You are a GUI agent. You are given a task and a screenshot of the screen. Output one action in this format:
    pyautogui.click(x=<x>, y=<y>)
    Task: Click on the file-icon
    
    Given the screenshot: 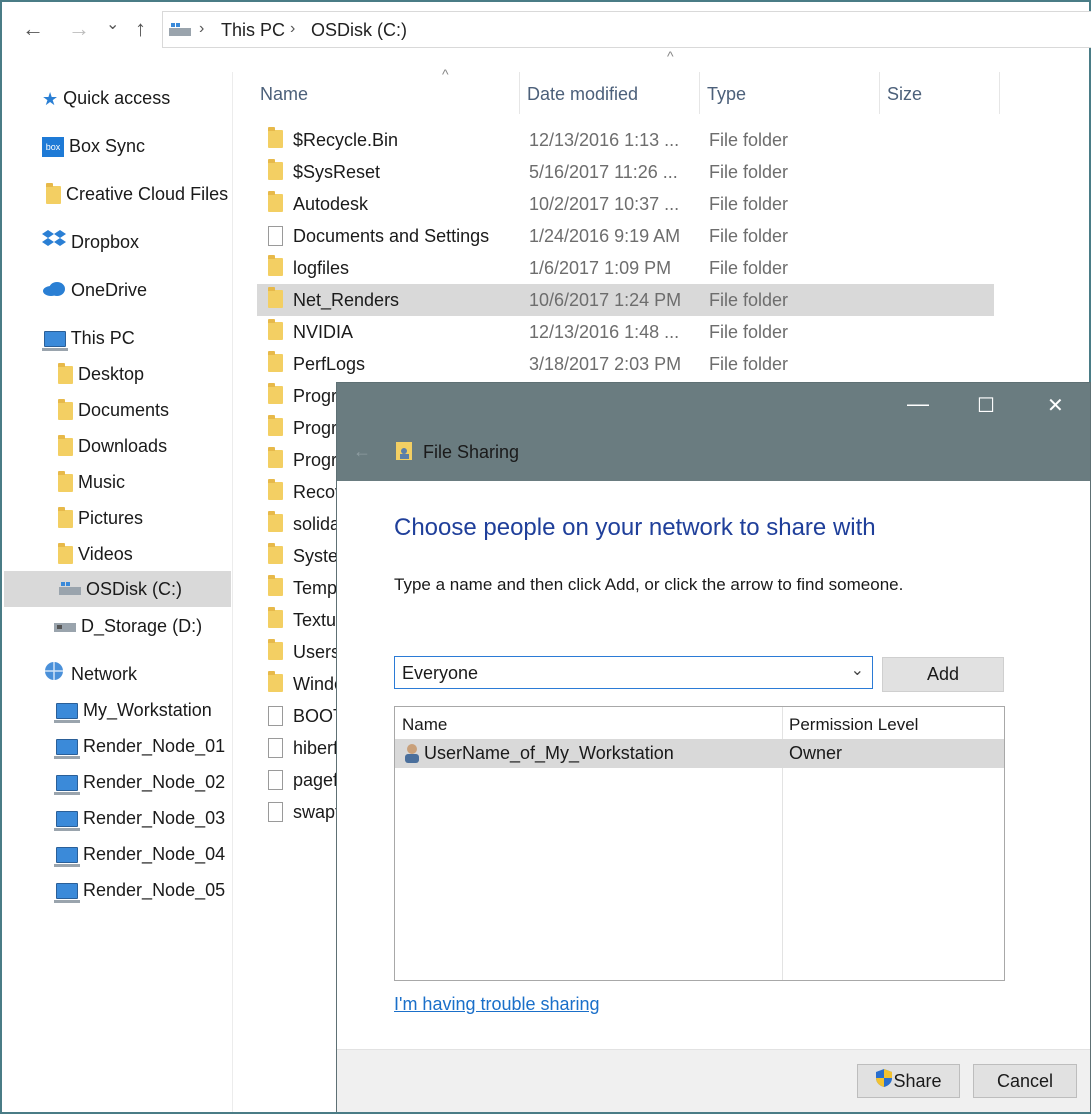 What is the action you would take?
    pyautogui.click(x=275, y=748)
    